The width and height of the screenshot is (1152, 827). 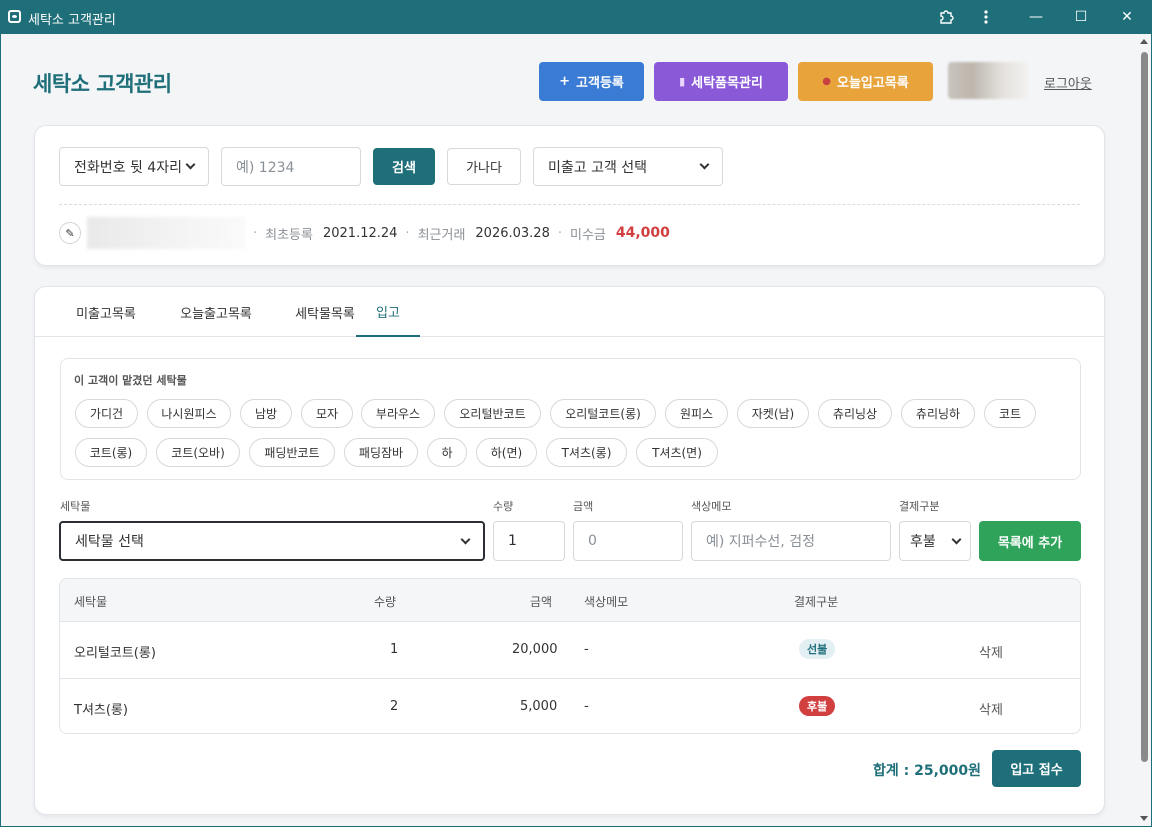 What do you see at coordinates (101, 710) in the screenshot?
I see `row-item: T셔츠(롱)` at bounding box center [101, 710].